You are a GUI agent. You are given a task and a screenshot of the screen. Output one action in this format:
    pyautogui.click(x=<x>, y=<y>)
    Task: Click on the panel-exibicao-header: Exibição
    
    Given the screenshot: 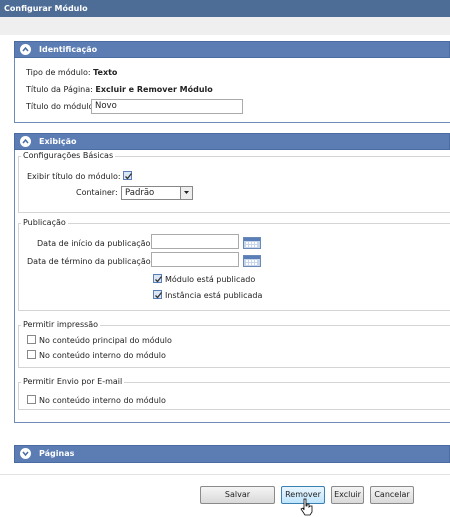 What is the action you would take?
    pyautogui.click(x=232, y=141)
    